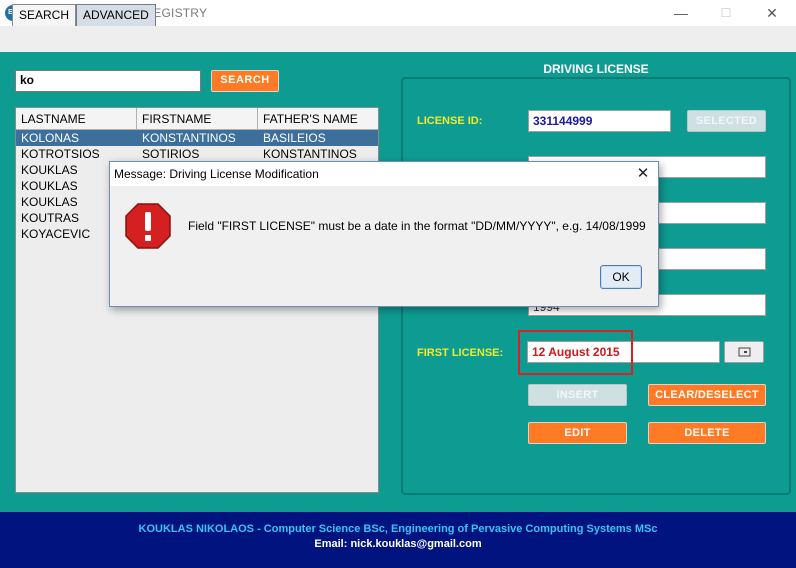  What do you see at coordinates (450, 121) in the screenshot?
I see `license-id-label: LICENSE ID:` at bounding box center [450, 121].